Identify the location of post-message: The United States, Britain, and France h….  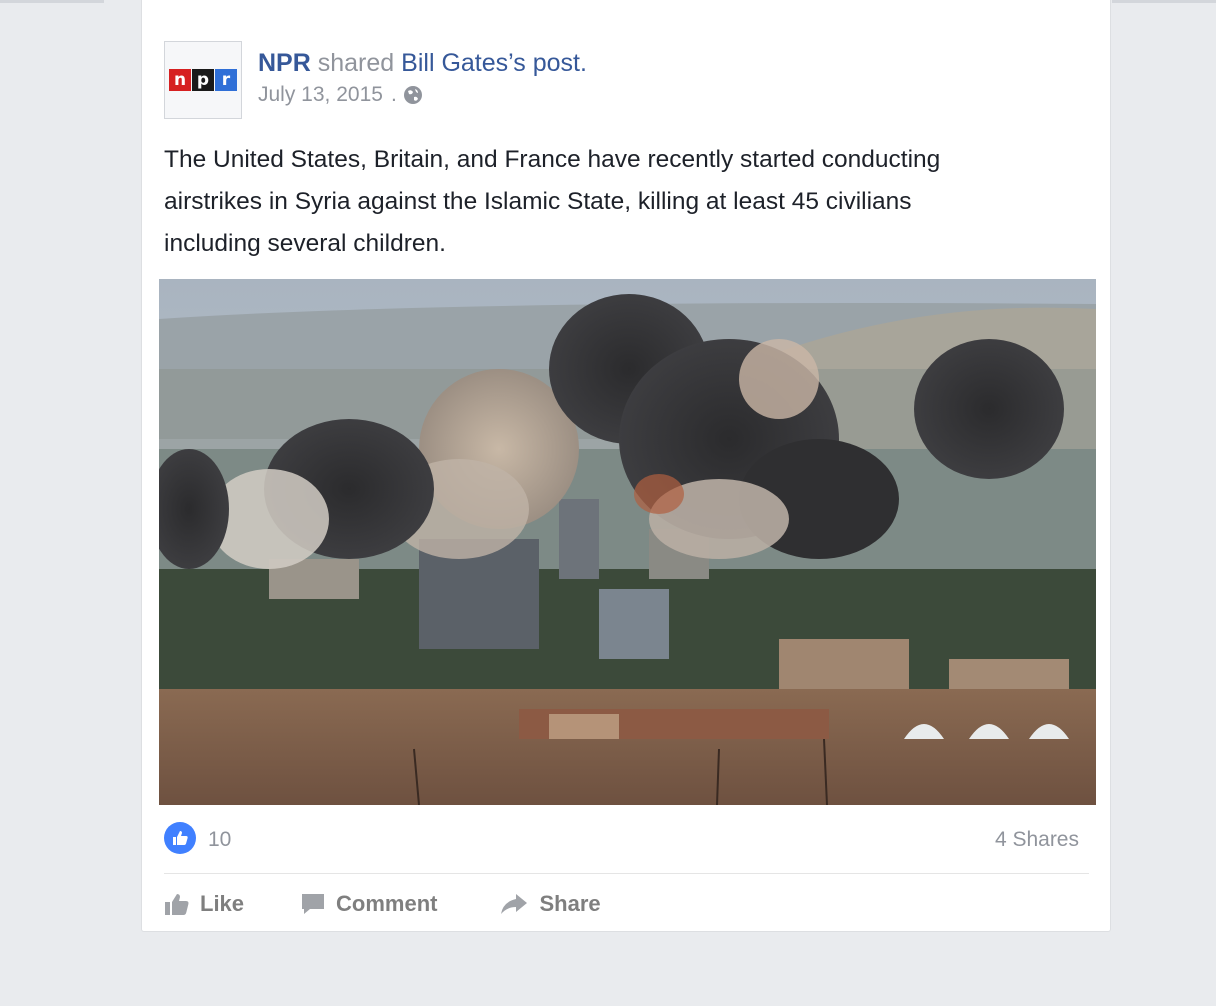
(629, 202).